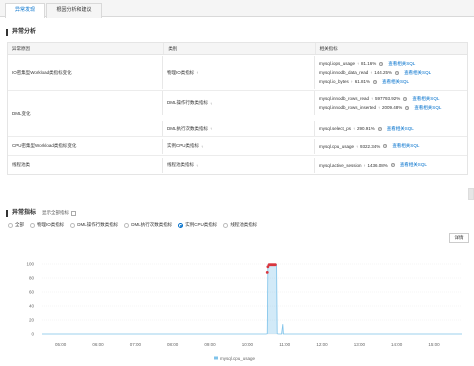 Image resolution: width=474 pixels, height=366 pixels. What do you see at coordinates (238, 103) in the screenshot?
I see `metric-category: DML操作行数类指标 ↑` at bounding box center [238, 103].